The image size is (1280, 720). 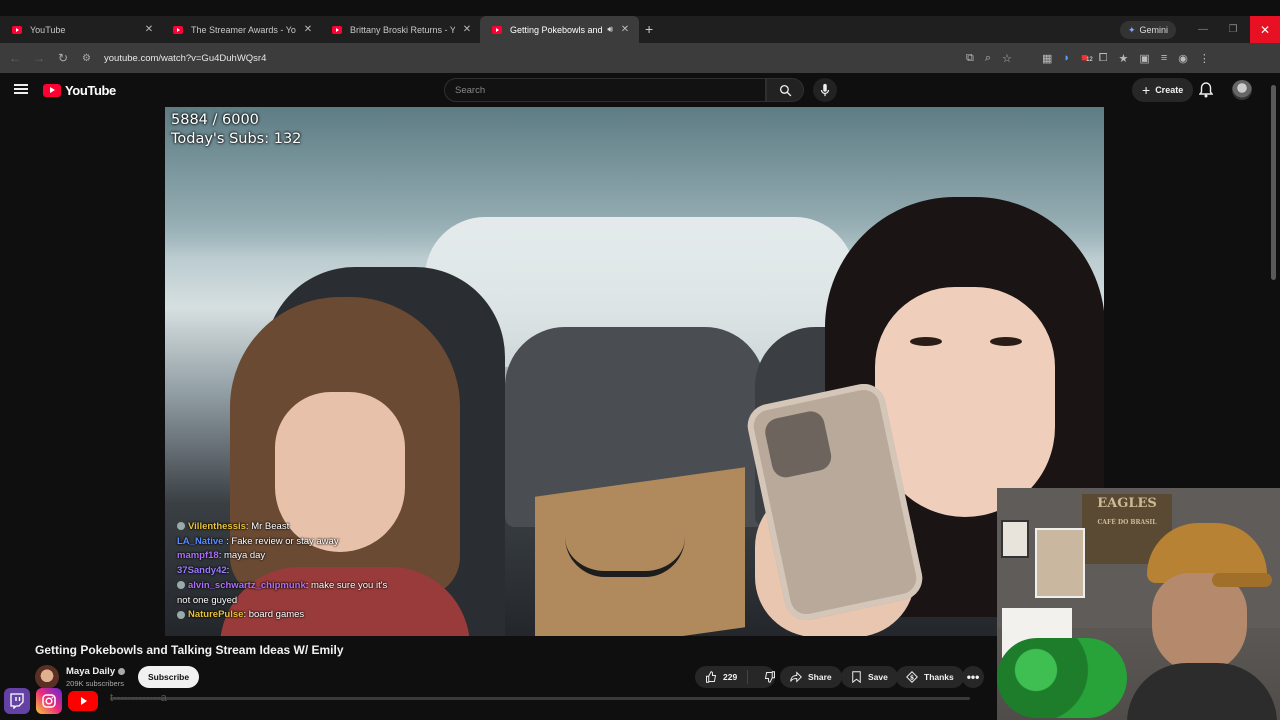 I want to click on maximize-window-icon: ❐, so click(x=1233, y=29).